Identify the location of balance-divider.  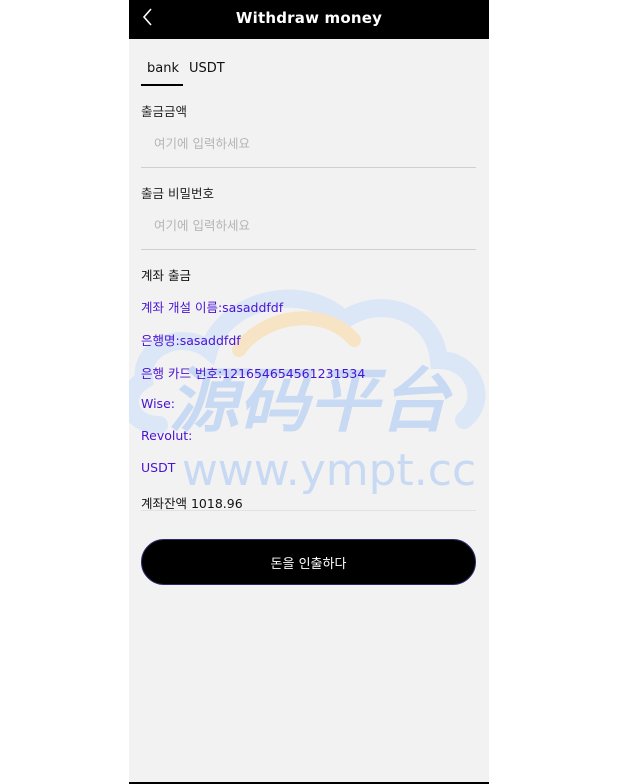
(308, 510).